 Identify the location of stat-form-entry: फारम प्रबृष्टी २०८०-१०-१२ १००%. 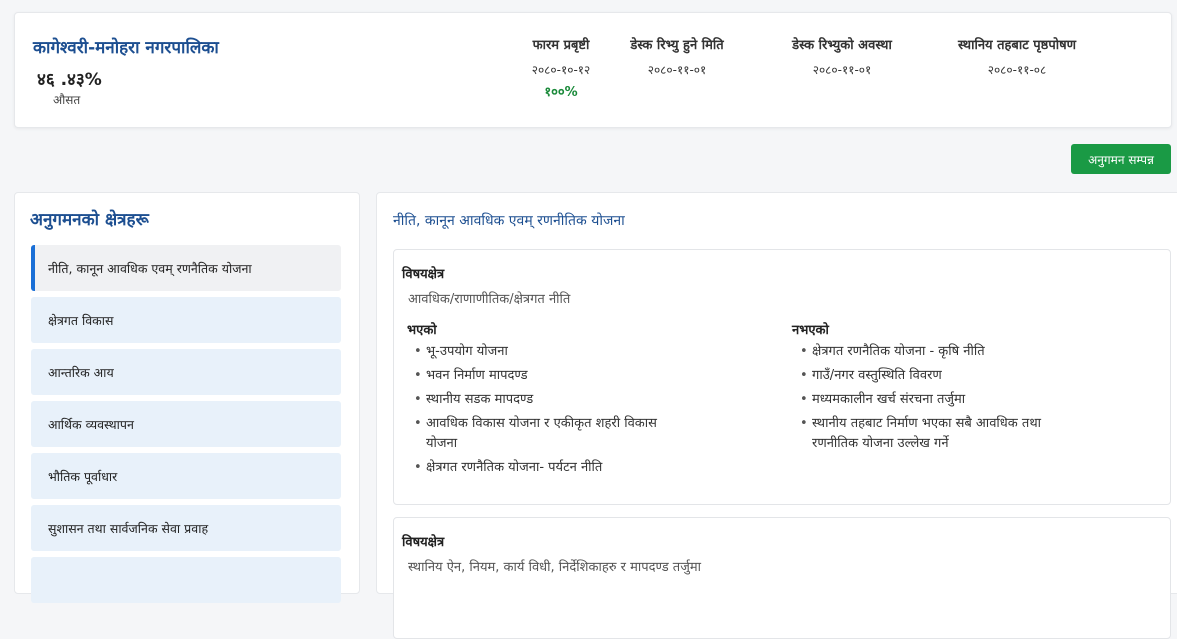
(561, 67).